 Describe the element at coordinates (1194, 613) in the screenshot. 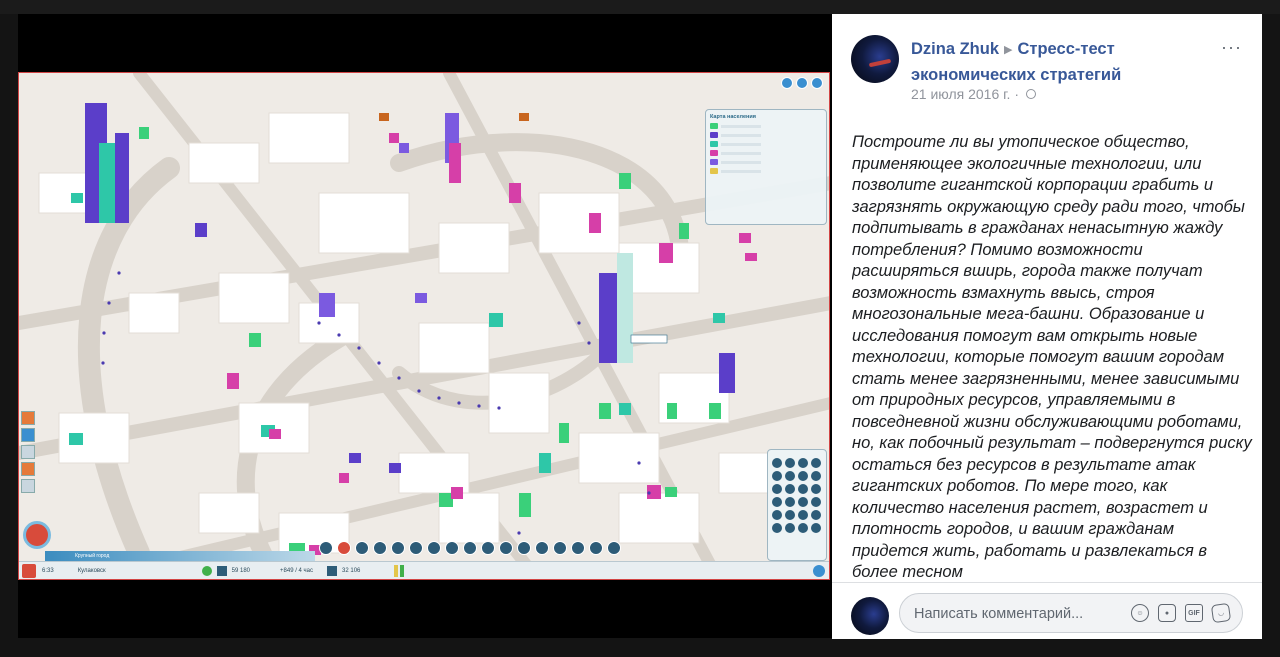

I see `gif-icon: GIF` at that location.